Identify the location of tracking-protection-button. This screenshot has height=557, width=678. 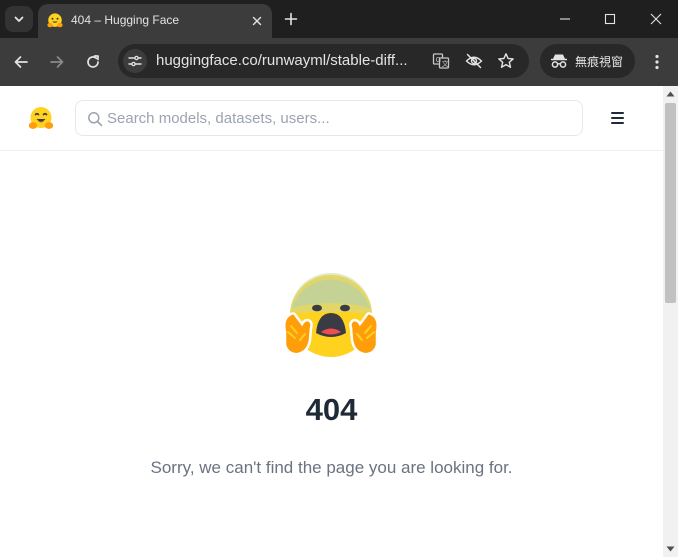
(474, 61).